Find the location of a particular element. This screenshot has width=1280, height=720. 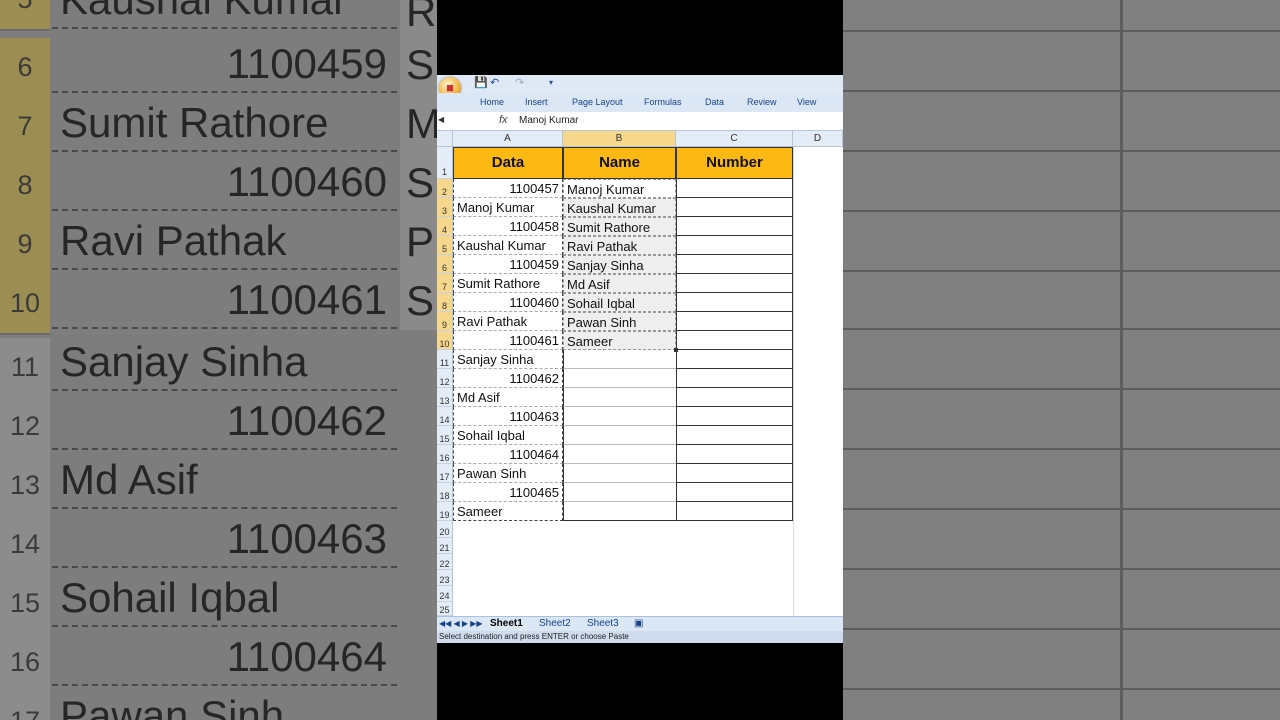

tab-formulas: Formulas is located at coordinates (663, 102).